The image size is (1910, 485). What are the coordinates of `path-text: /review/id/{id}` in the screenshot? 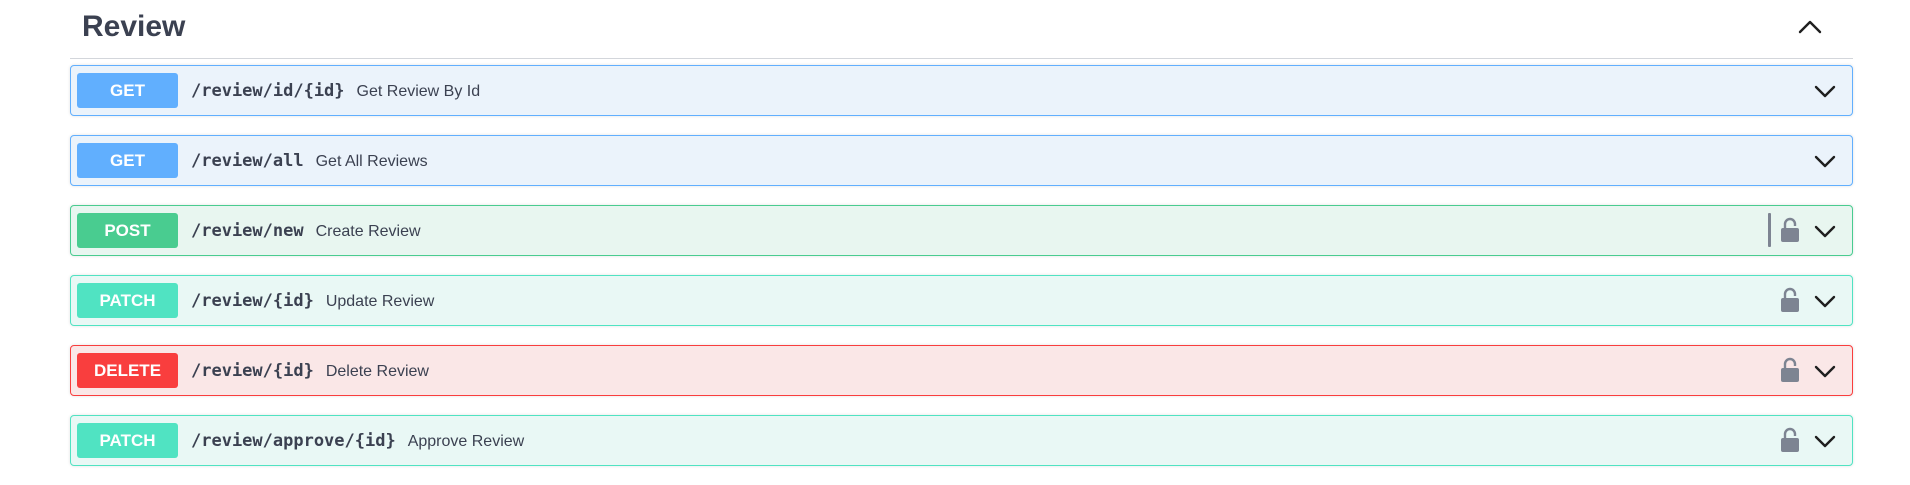 It's located at (268, 91).